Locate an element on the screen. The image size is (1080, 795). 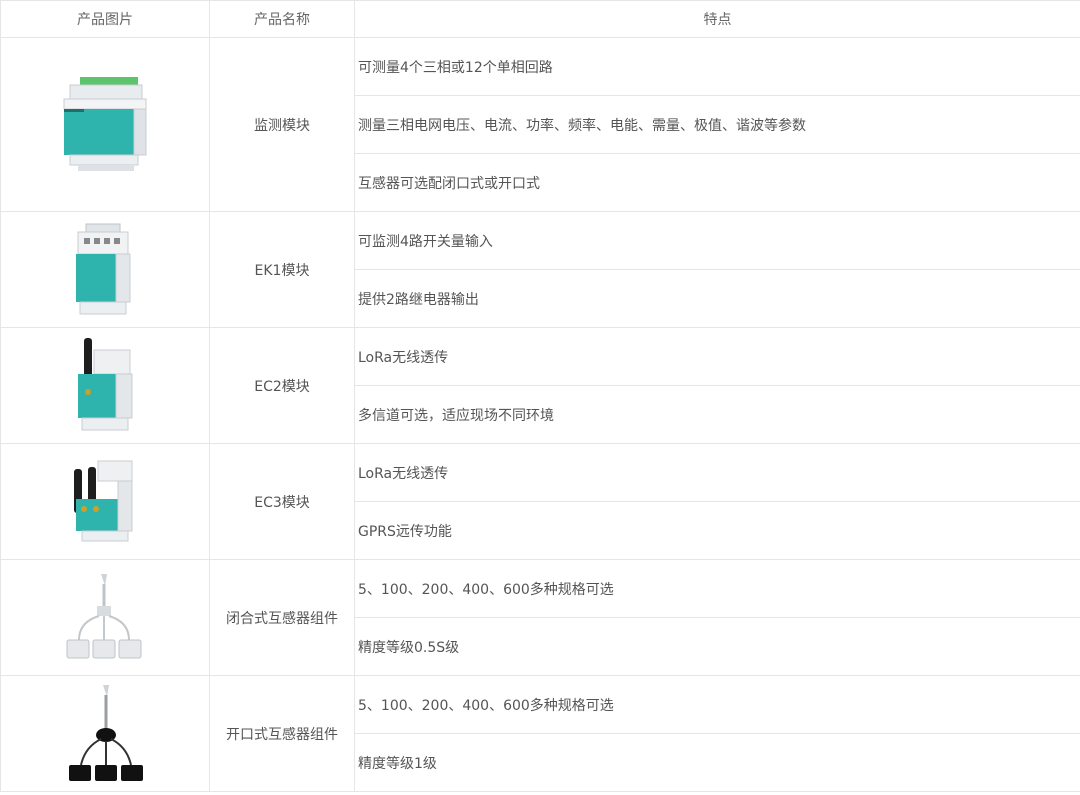
feature-text: GPRS远传功能 is located at coordinates (717, 530).